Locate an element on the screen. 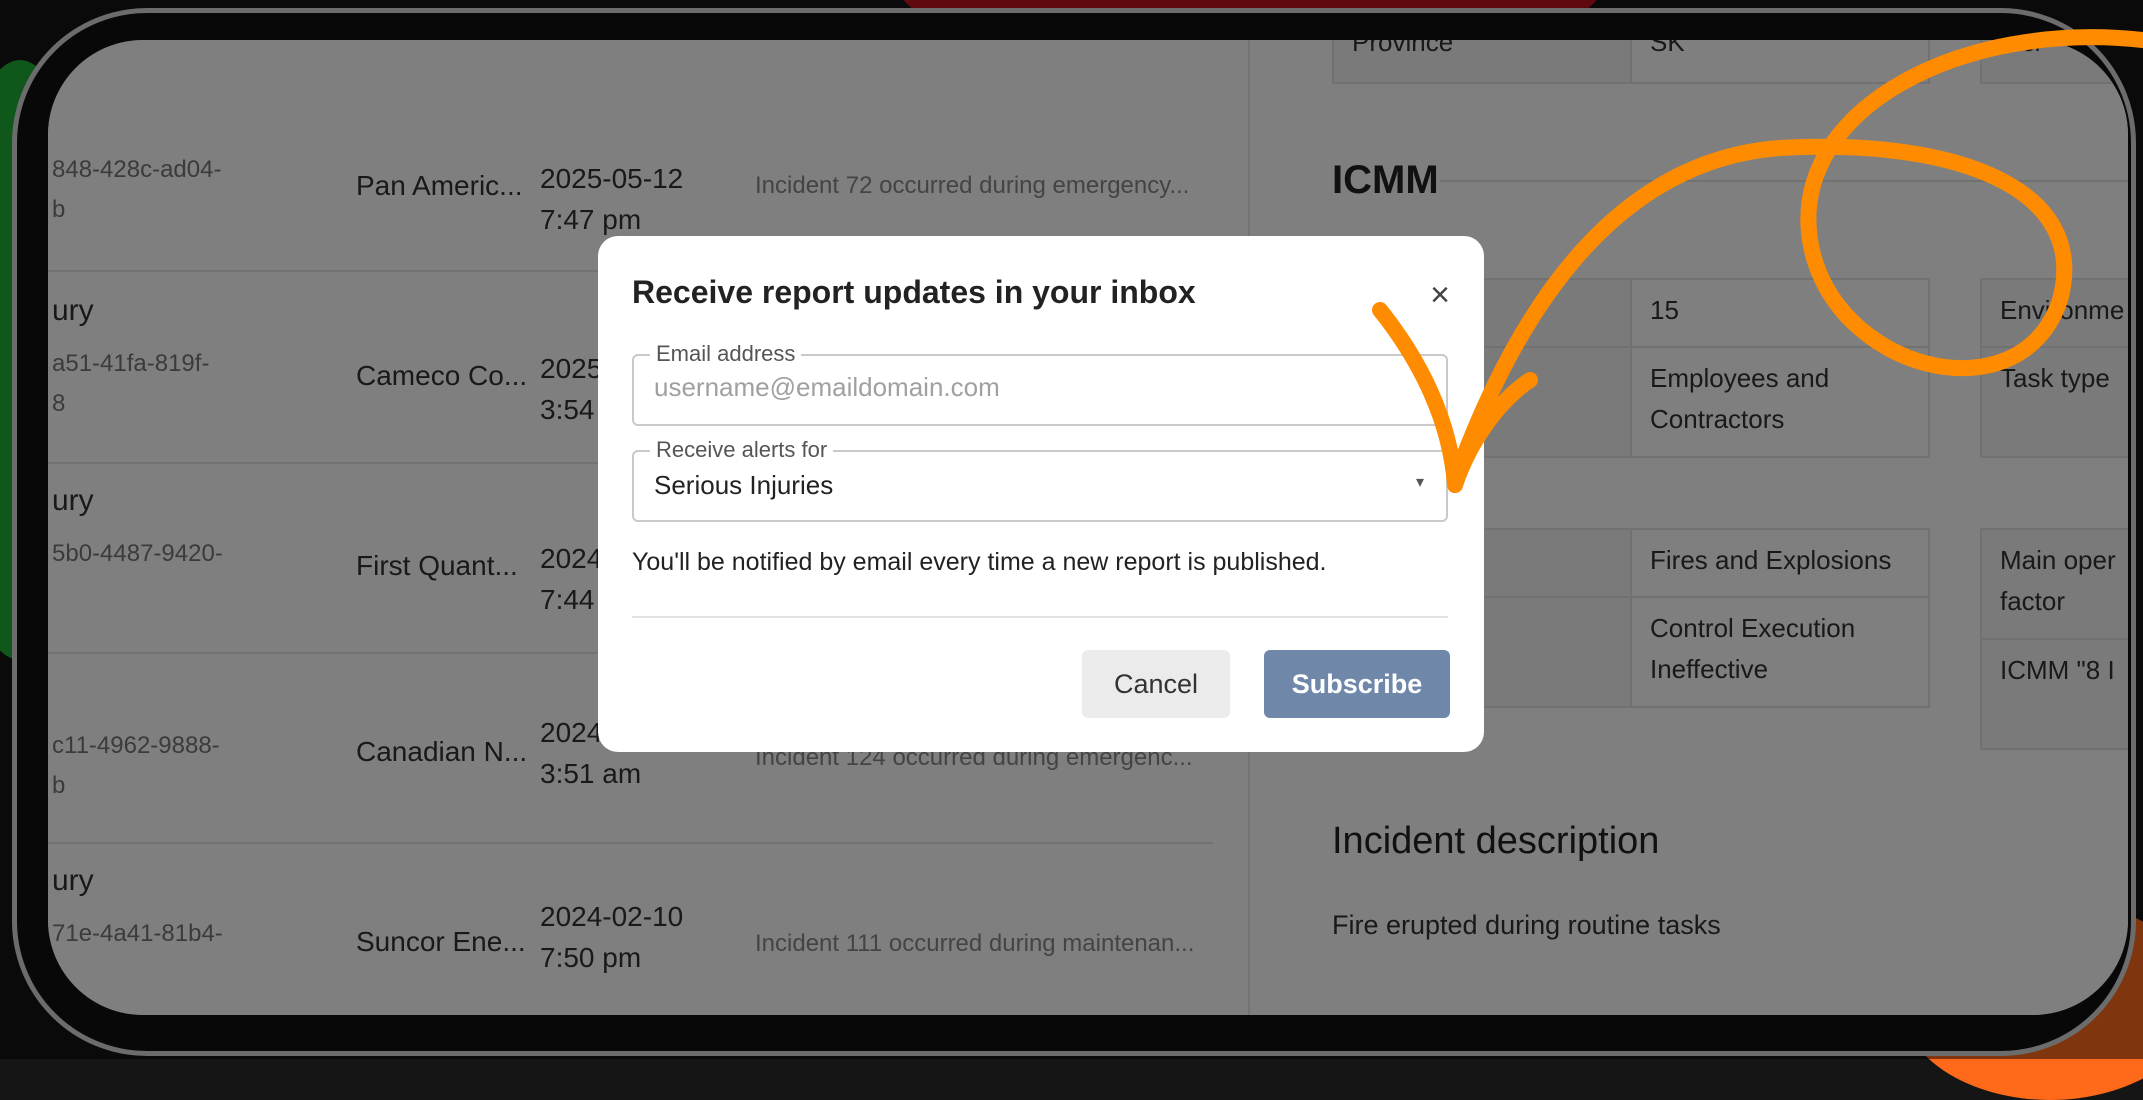 The width and height of the screenshot is (2143, 1100). alerts-select: Receive alerts for Serious Injuries ▾ is located at coordinates (1040, 480).